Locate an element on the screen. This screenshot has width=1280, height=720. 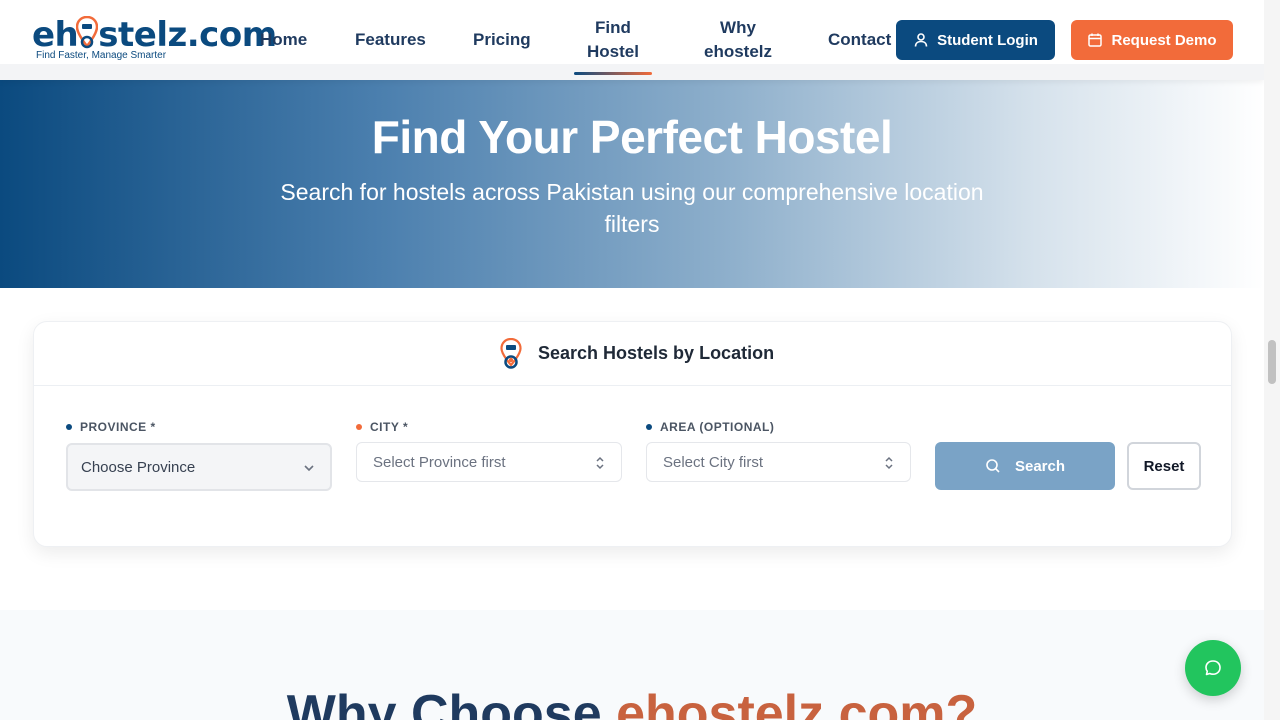
province-select-value: Choose Province is located at coordinates (138, 467).